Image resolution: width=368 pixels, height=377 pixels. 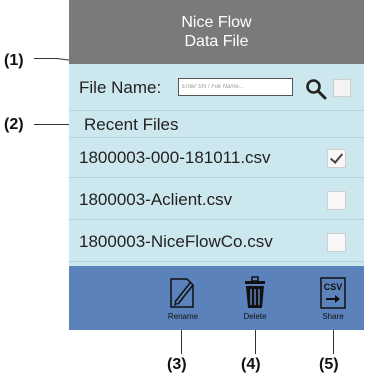 I want to click on delete-button: Delete, so click(x=255, y=298).